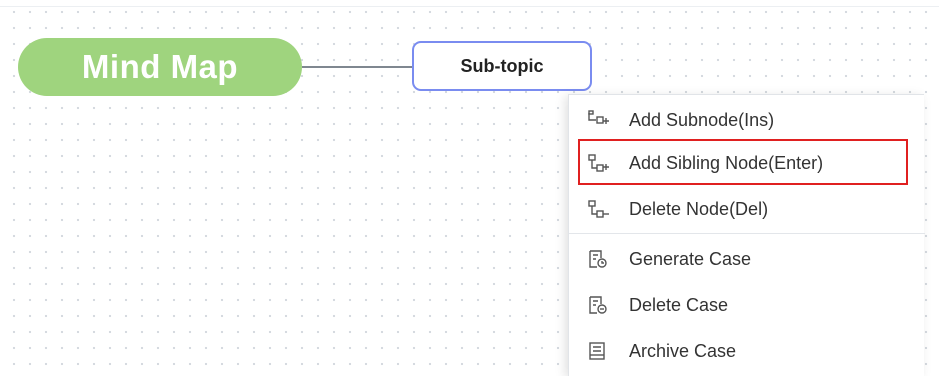 Image resolution: width=939 pixels, height=376 pixels. I want to click on menu-item-add-sibling-node: Add Sibling Node(Enter), so click(747, 163).